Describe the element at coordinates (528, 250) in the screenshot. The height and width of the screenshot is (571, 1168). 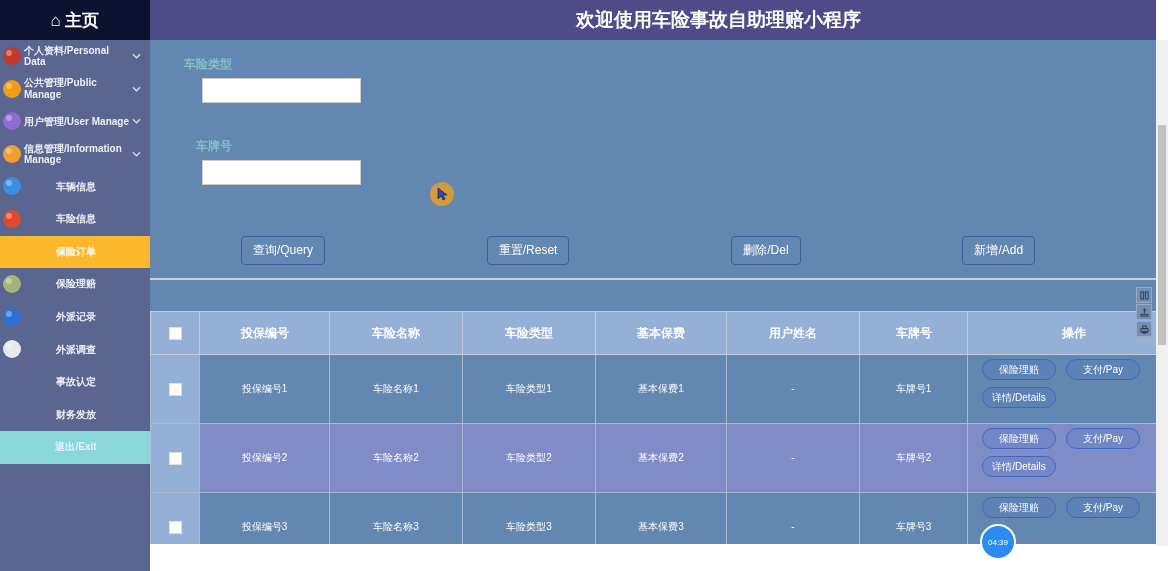
I see `action-button: 重置/Reset` at that location.